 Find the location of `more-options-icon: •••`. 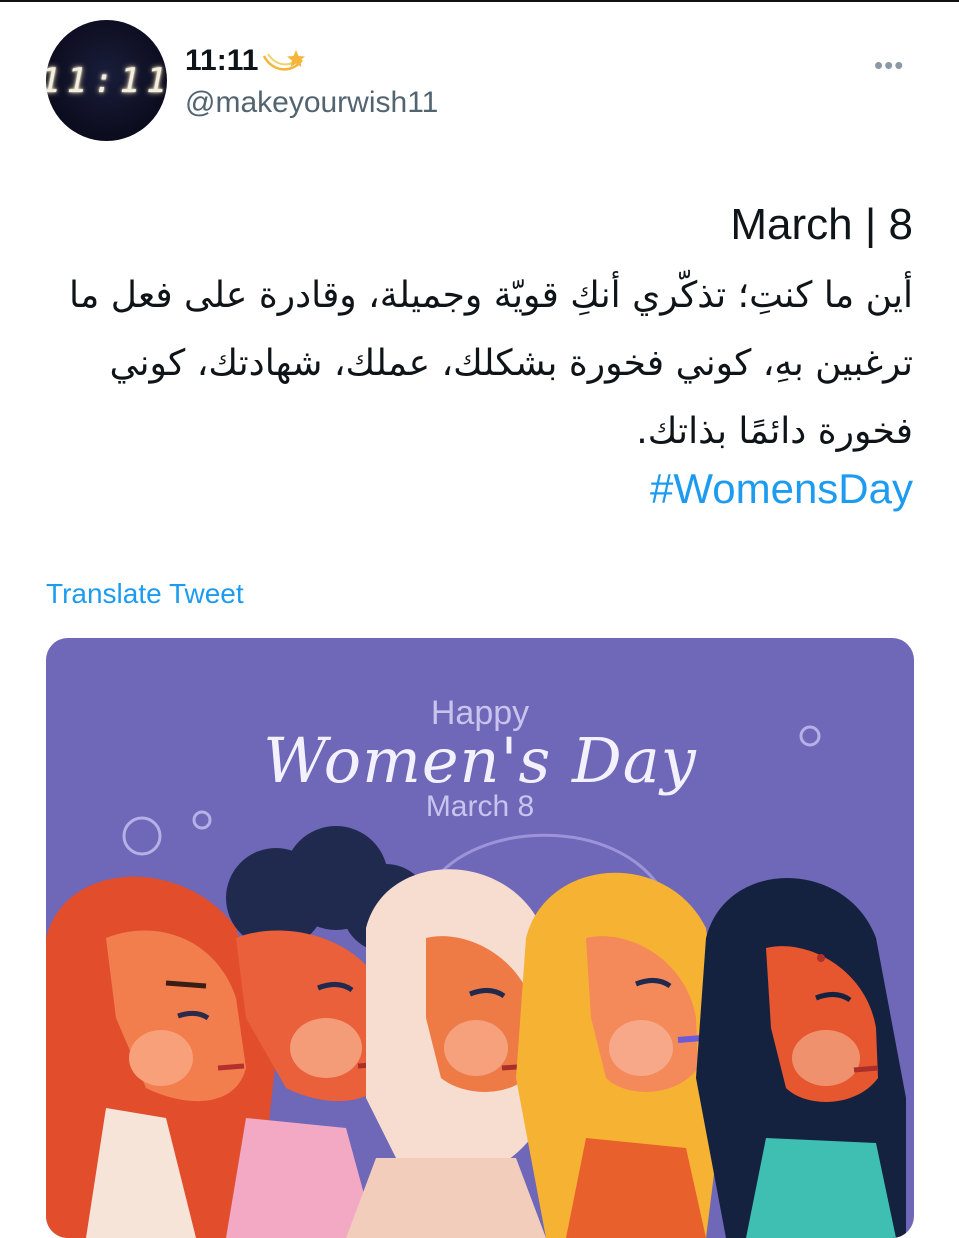

more-options-icon: ••• is located at coordinates (889, 65).